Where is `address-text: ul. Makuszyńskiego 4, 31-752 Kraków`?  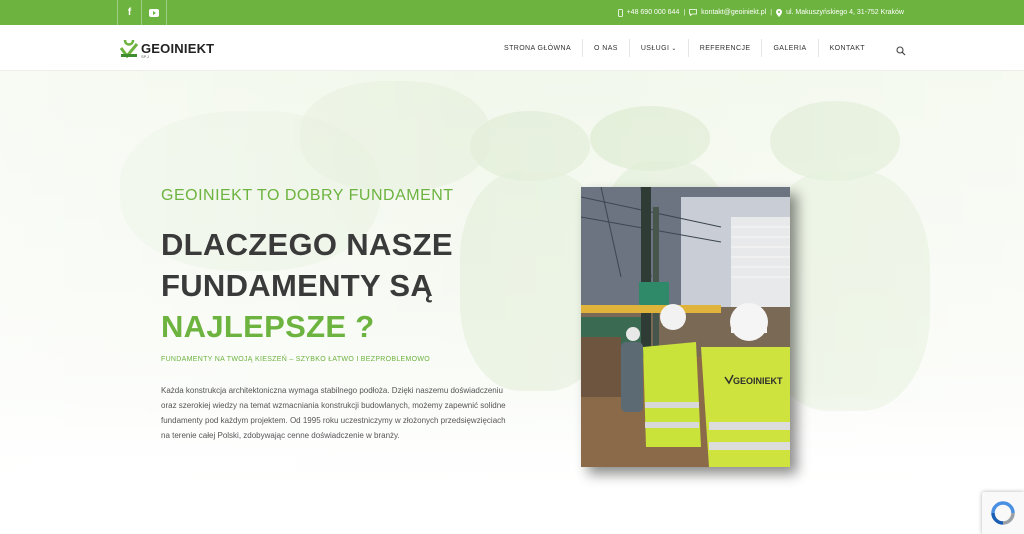
address-text: ul. Makuszyńskiego 4, 31-752 Kraków is located at coordinates (845, 12).